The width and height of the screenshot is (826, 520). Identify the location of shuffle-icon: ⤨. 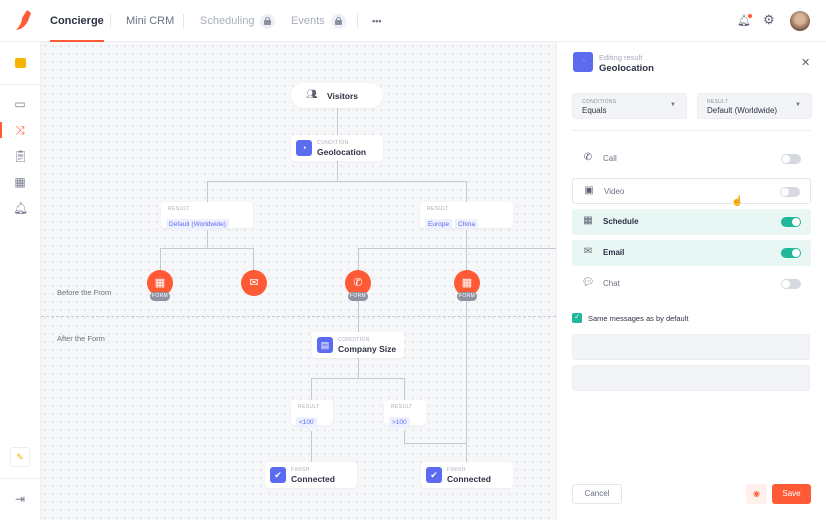
(20, 130).